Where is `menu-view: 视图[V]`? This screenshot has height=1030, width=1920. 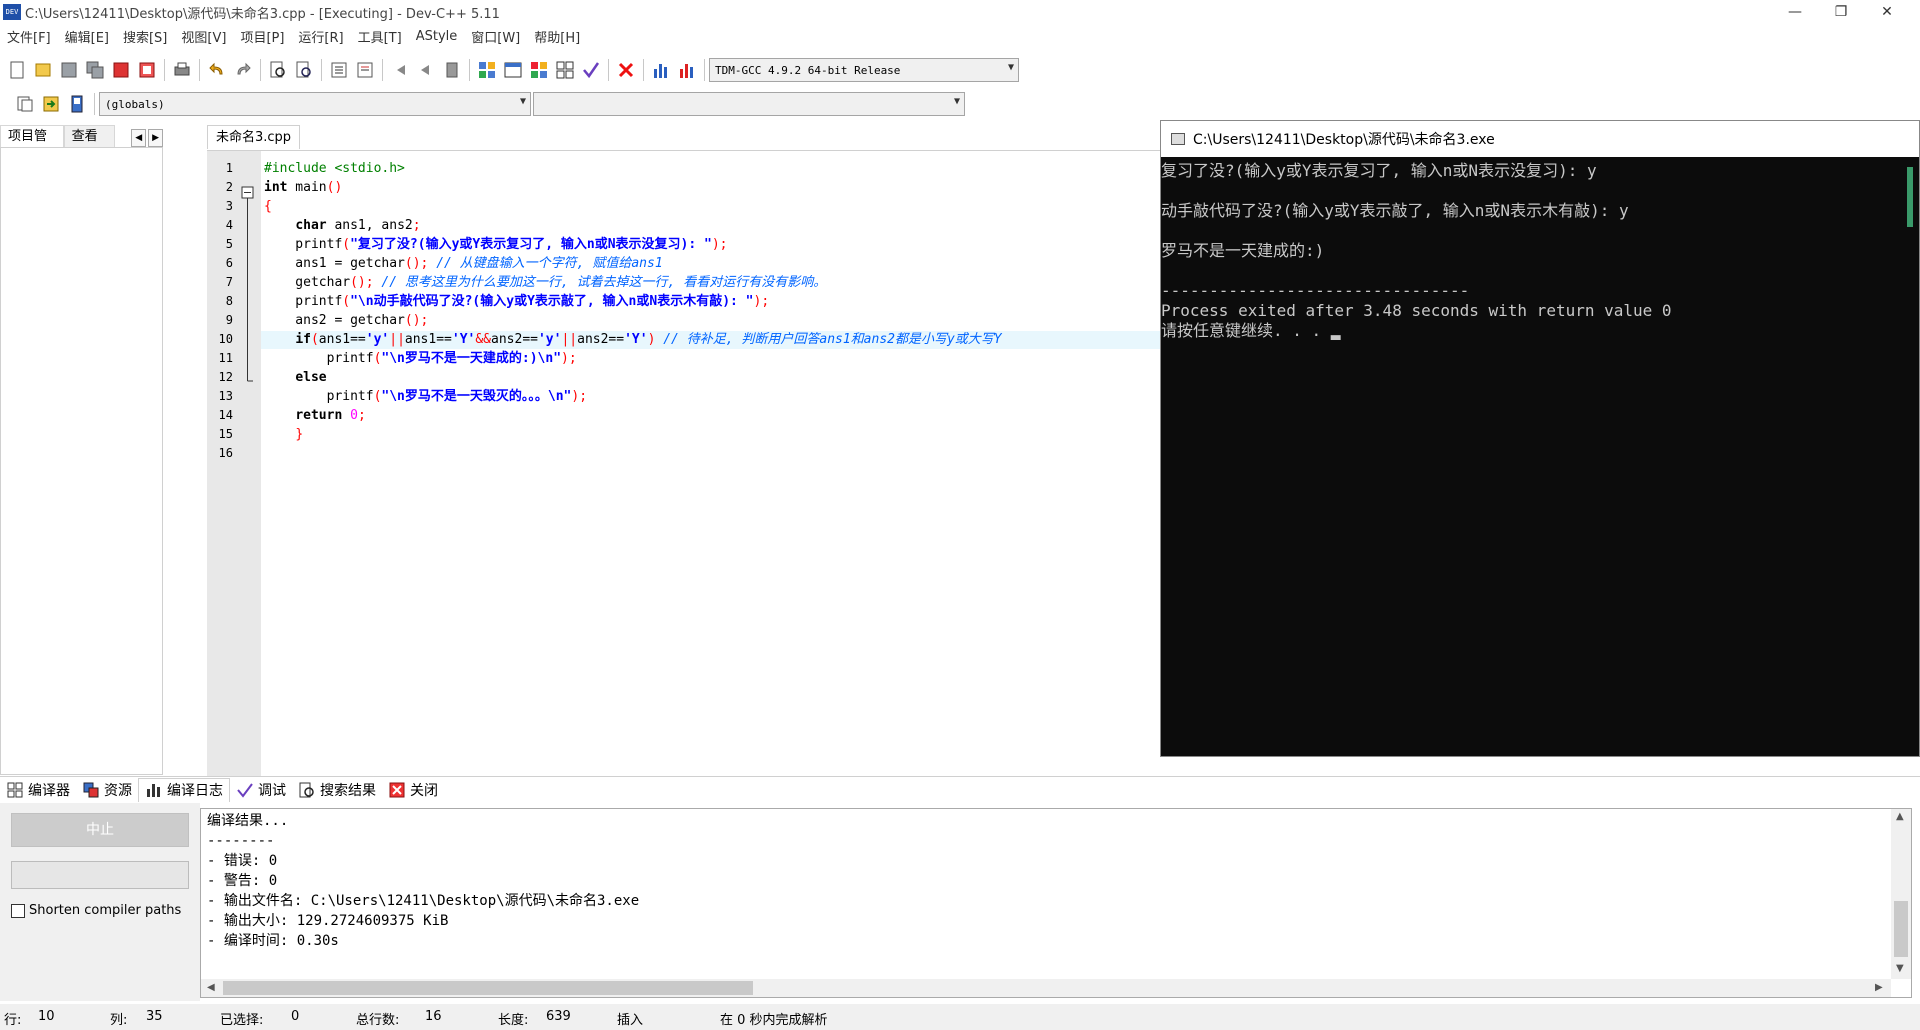
menu-view: 视图[V] is located at coordinates (203, 36).